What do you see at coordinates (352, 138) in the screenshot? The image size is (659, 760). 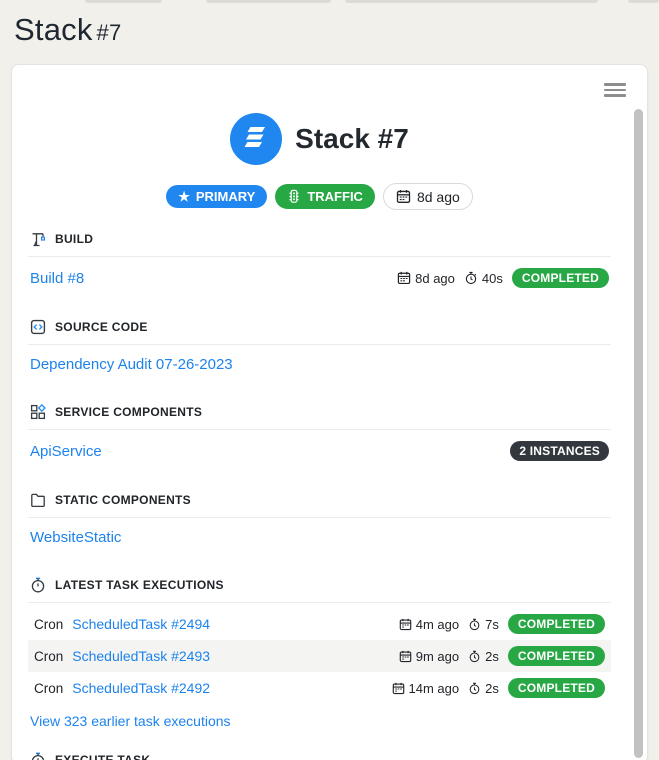 I see `stack-card-title: Stack #7` at bounding box center [352, 138].